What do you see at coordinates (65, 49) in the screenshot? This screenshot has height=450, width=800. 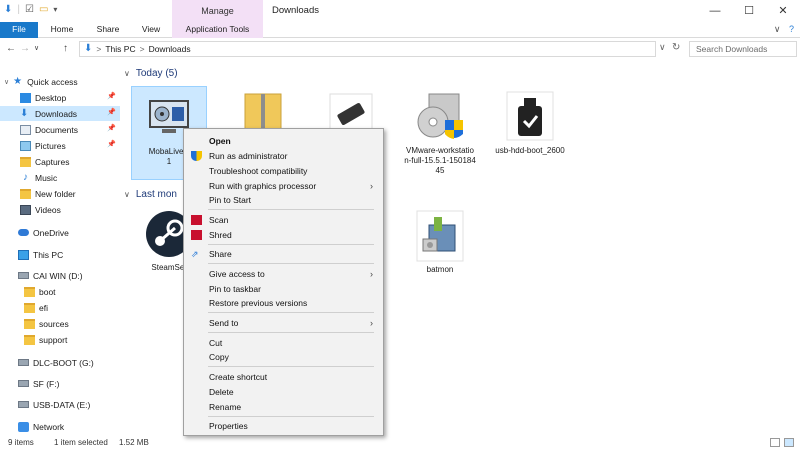 I see `up-arrow-icon: ↑` at bounding box center [65, 49].